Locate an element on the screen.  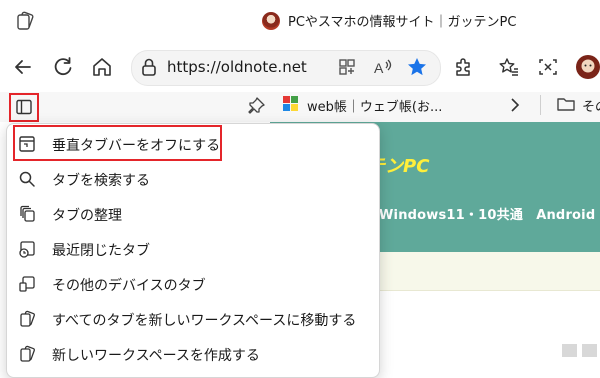
extensions-icon is located at coordinates (463, 67).